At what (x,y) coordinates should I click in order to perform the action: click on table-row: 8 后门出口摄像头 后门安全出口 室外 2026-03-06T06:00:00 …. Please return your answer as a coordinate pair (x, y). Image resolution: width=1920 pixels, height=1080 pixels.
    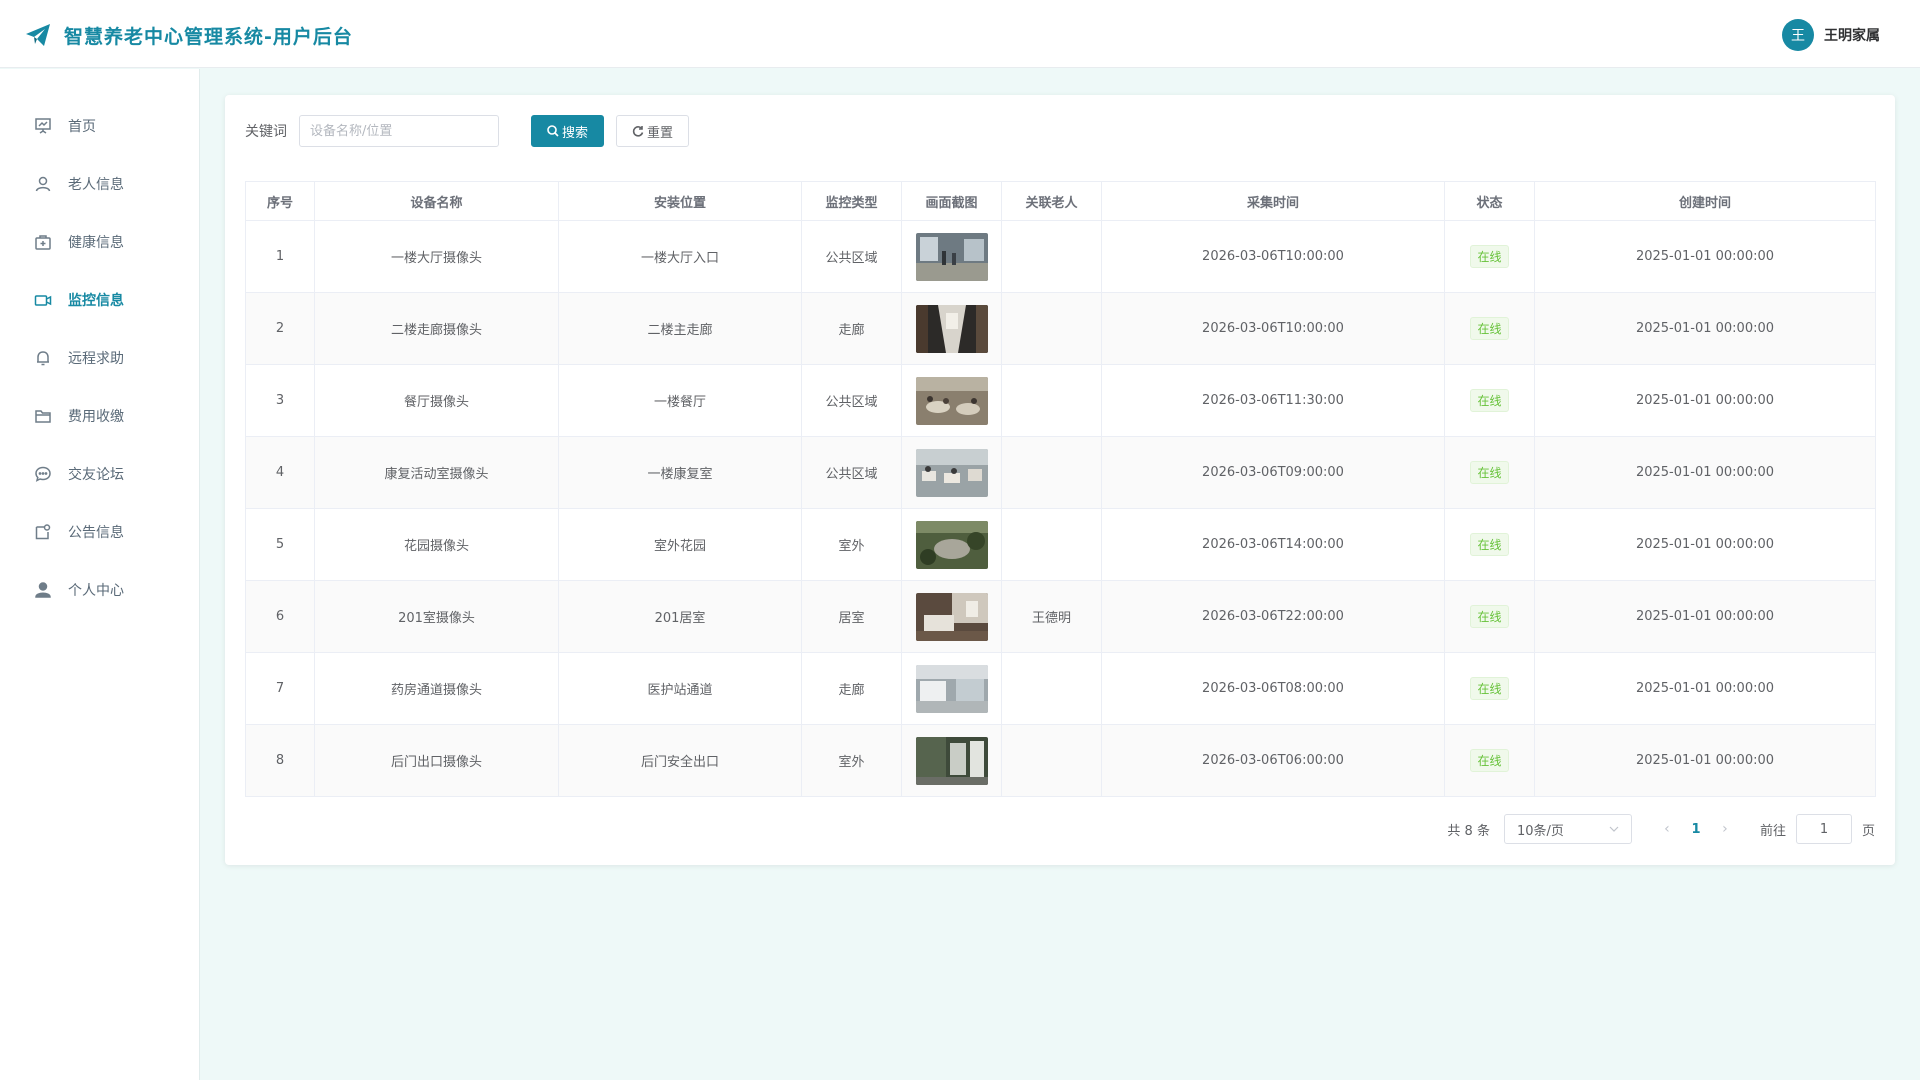
    Looking at the image, I should click on (1060, 760).